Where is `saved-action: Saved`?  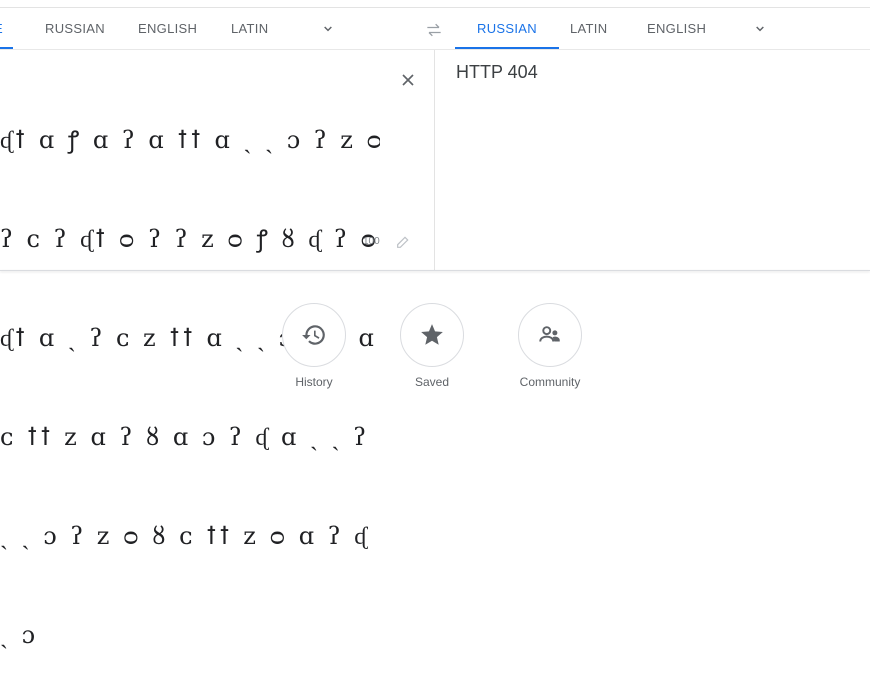
saved-action: Saved is located at coordinates (432, 346).